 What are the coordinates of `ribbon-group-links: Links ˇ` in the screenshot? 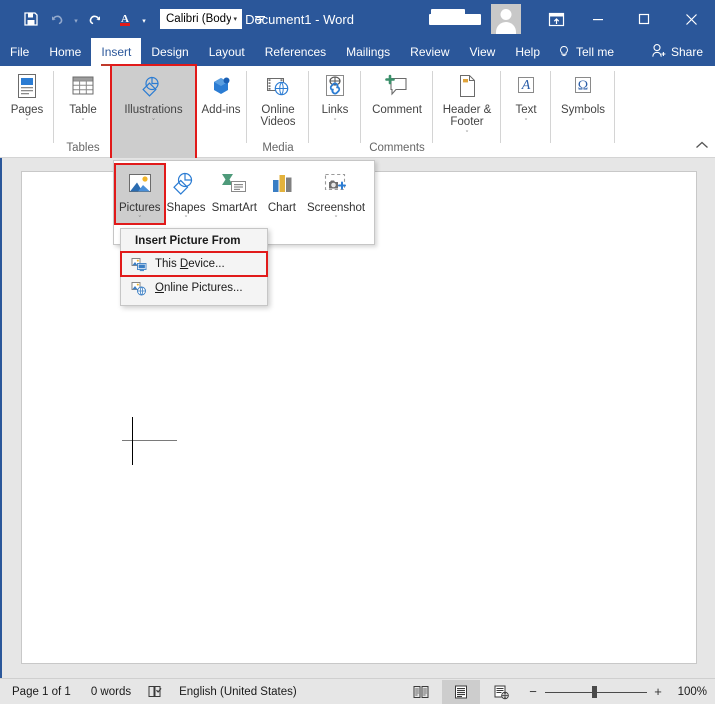 It's located at (335, 112).